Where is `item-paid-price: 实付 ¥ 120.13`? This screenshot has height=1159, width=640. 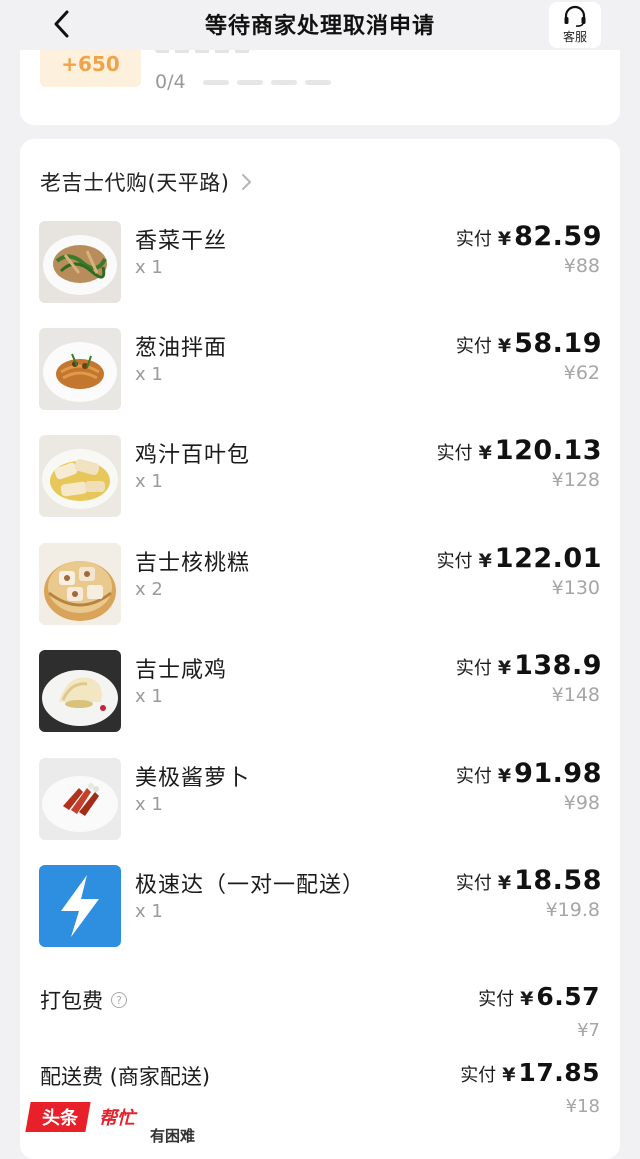
item-paid-price: 实付 ¥ 120.13 is located at coordinates (519, 450).